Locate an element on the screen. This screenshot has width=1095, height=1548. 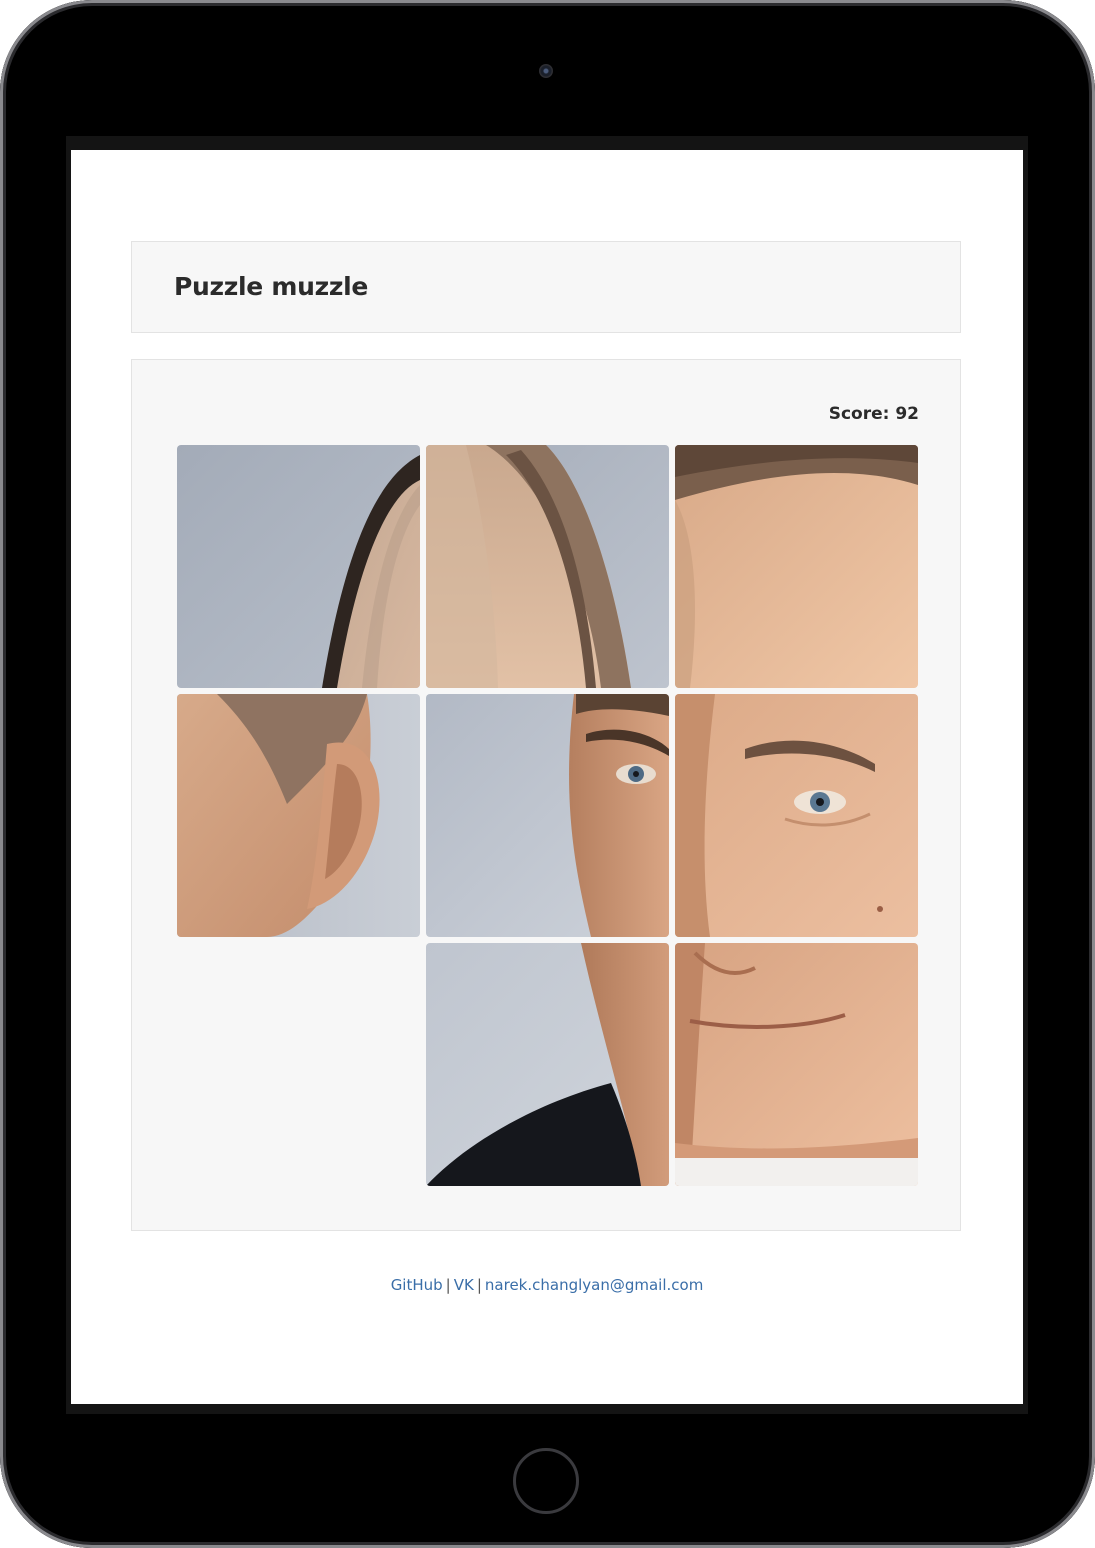
score-display: Score: 92 is located at coordinates (873, 414).